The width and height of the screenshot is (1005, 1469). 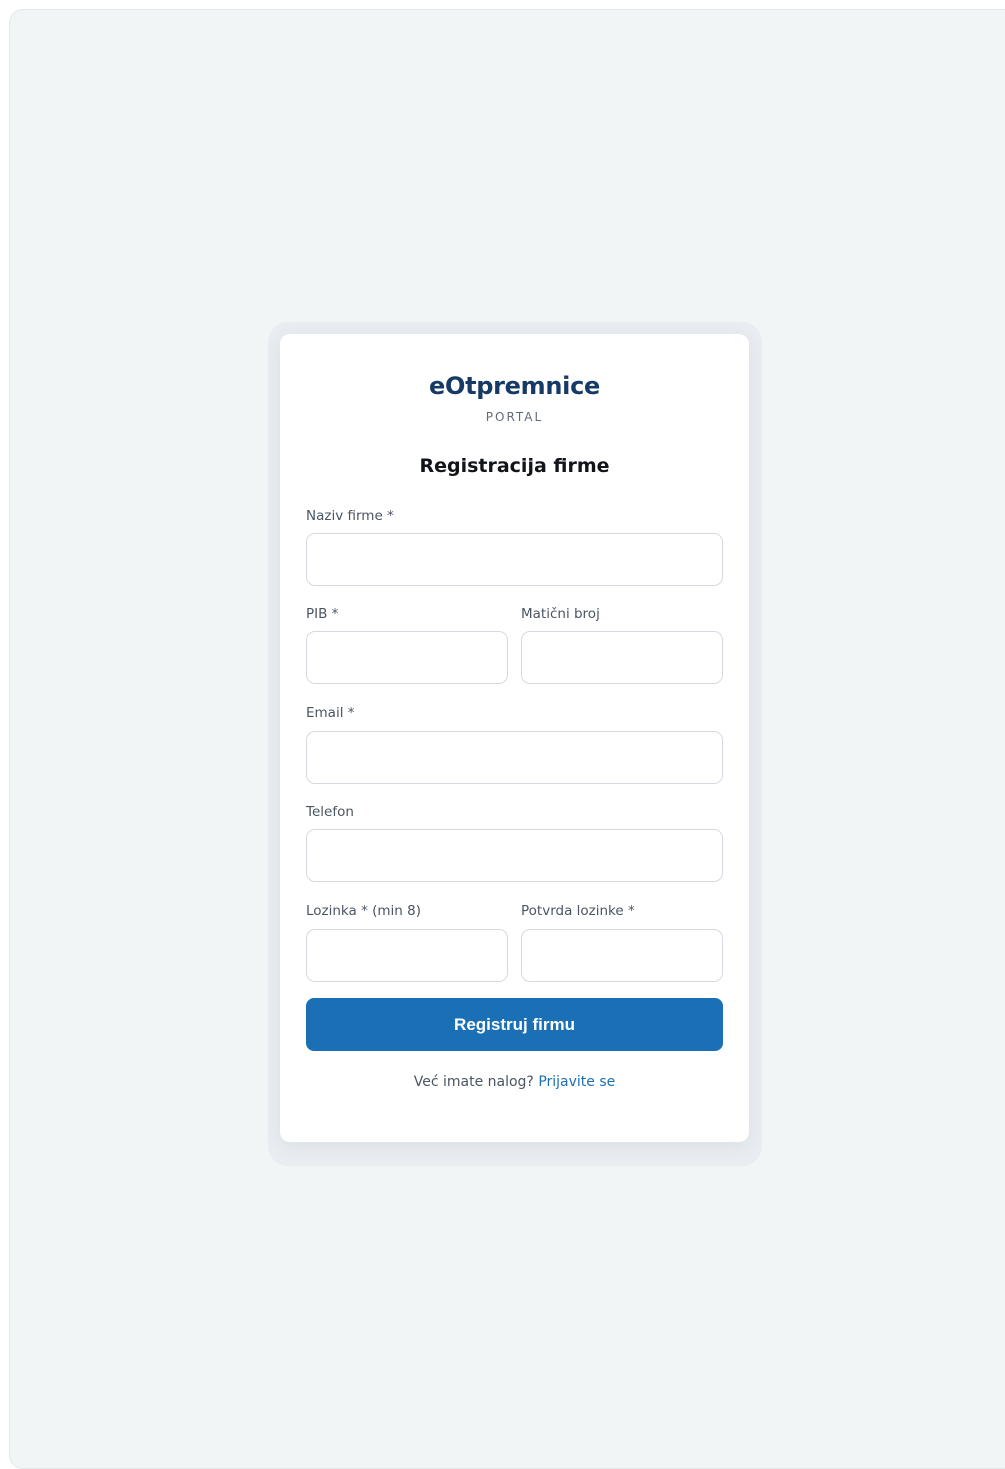 I want to click on company-name-input, so click(x=514, y=559).